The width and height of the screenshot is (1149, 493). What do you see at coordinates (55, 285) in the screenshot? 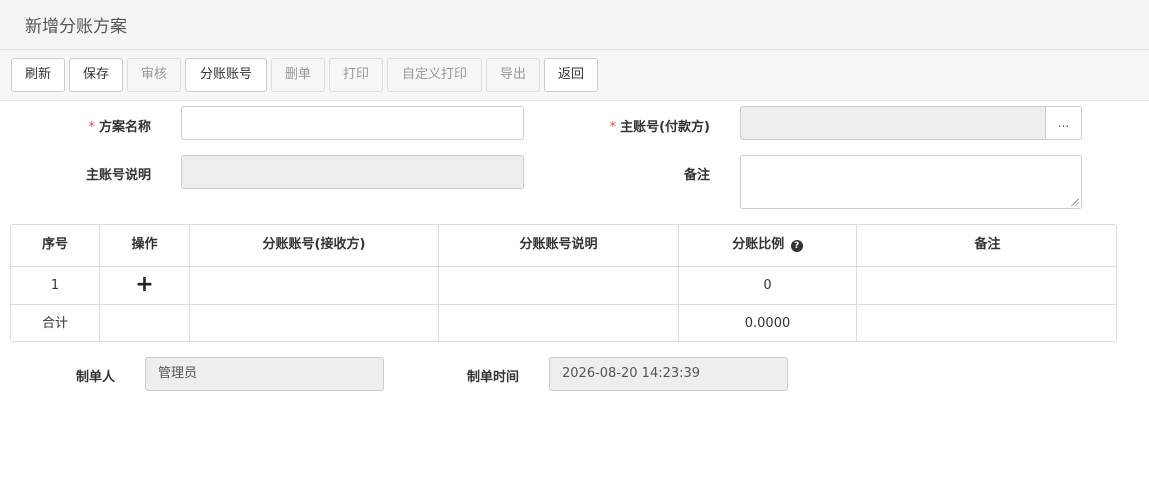
I see `row-seq: 1` at bounding box center [55, 285].